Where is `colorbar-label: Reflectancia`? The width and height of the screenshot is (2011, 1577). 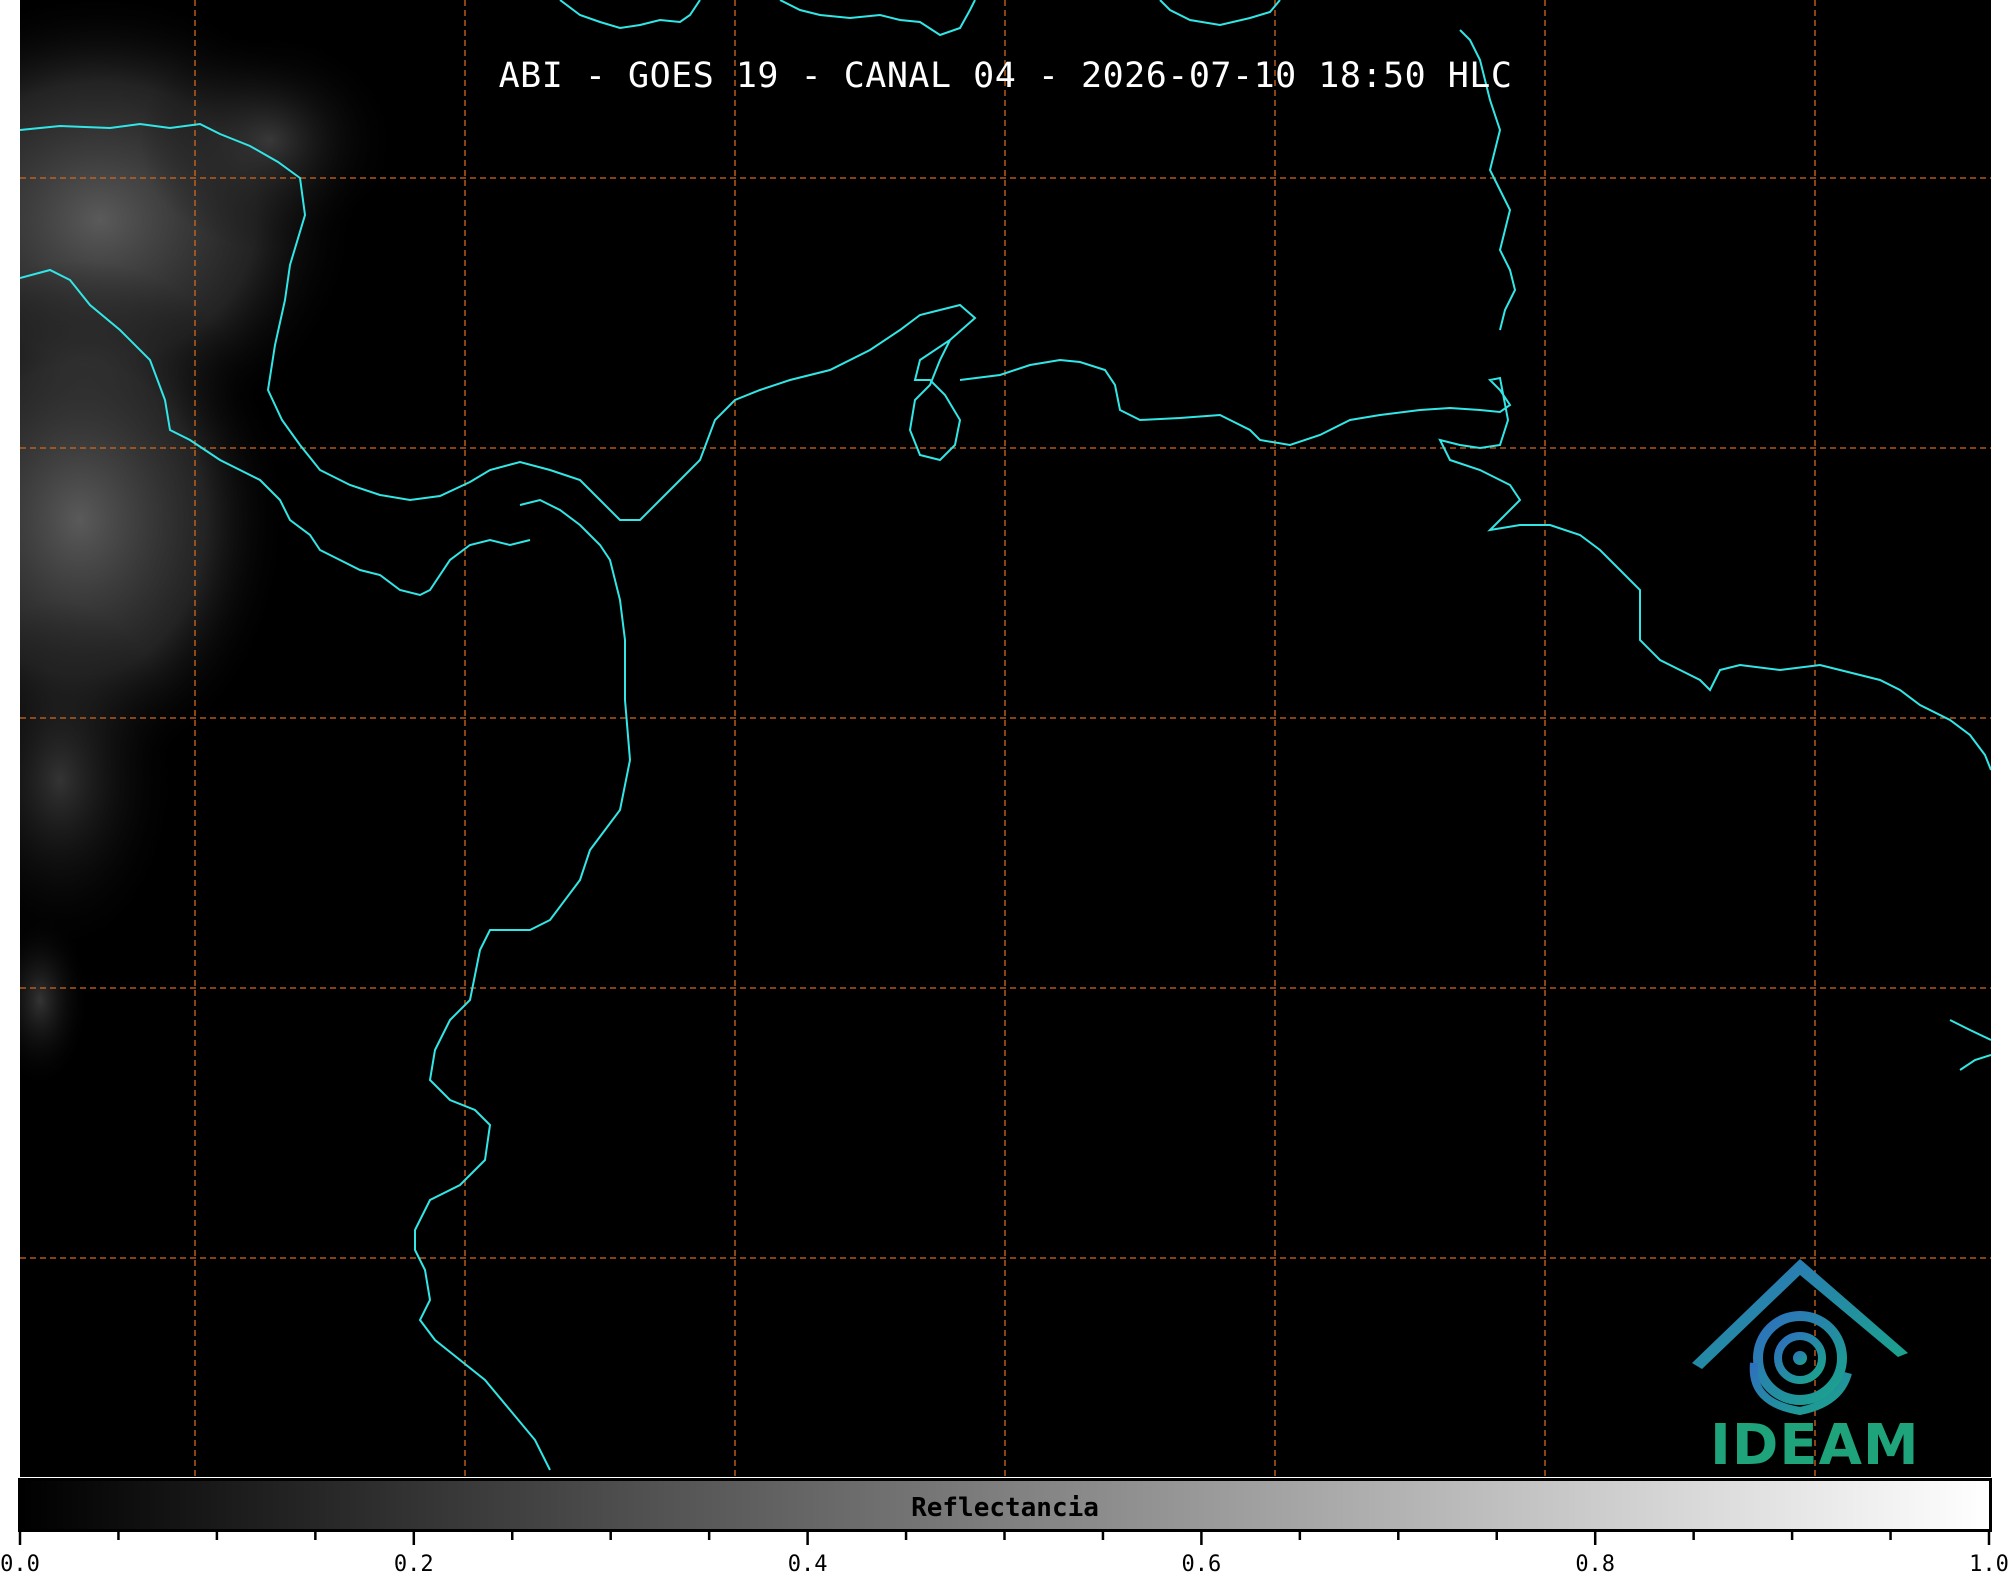 colorbar-label: Reflectancia is located at coordinates (1005, 1508).